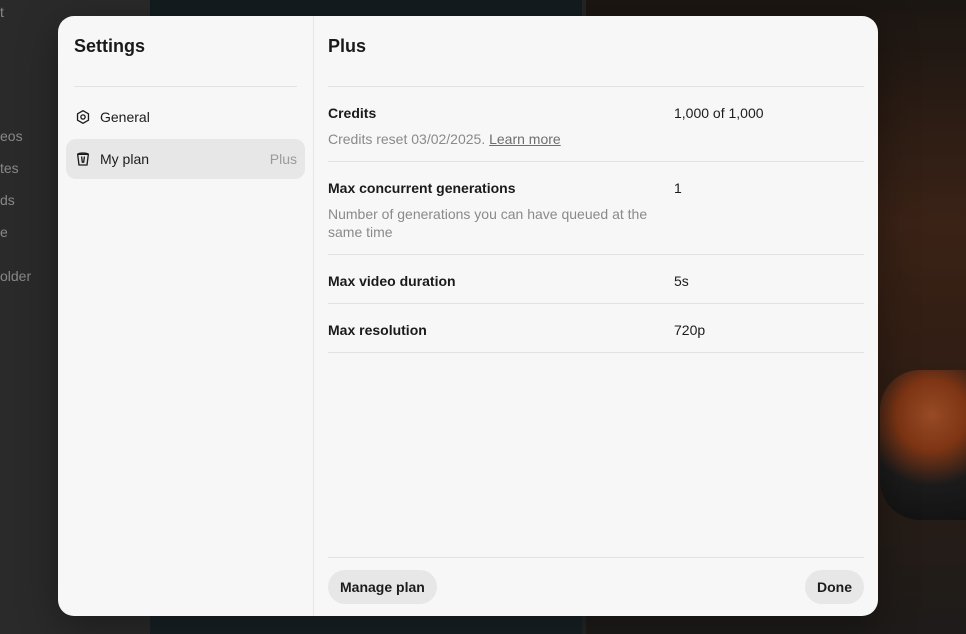 The width and height of the screenshot is (966, 634). What do you see at coordinates (690, 330) in the screenshot?
I see `resolution-value: 720p` at bounding box center [690, 330].